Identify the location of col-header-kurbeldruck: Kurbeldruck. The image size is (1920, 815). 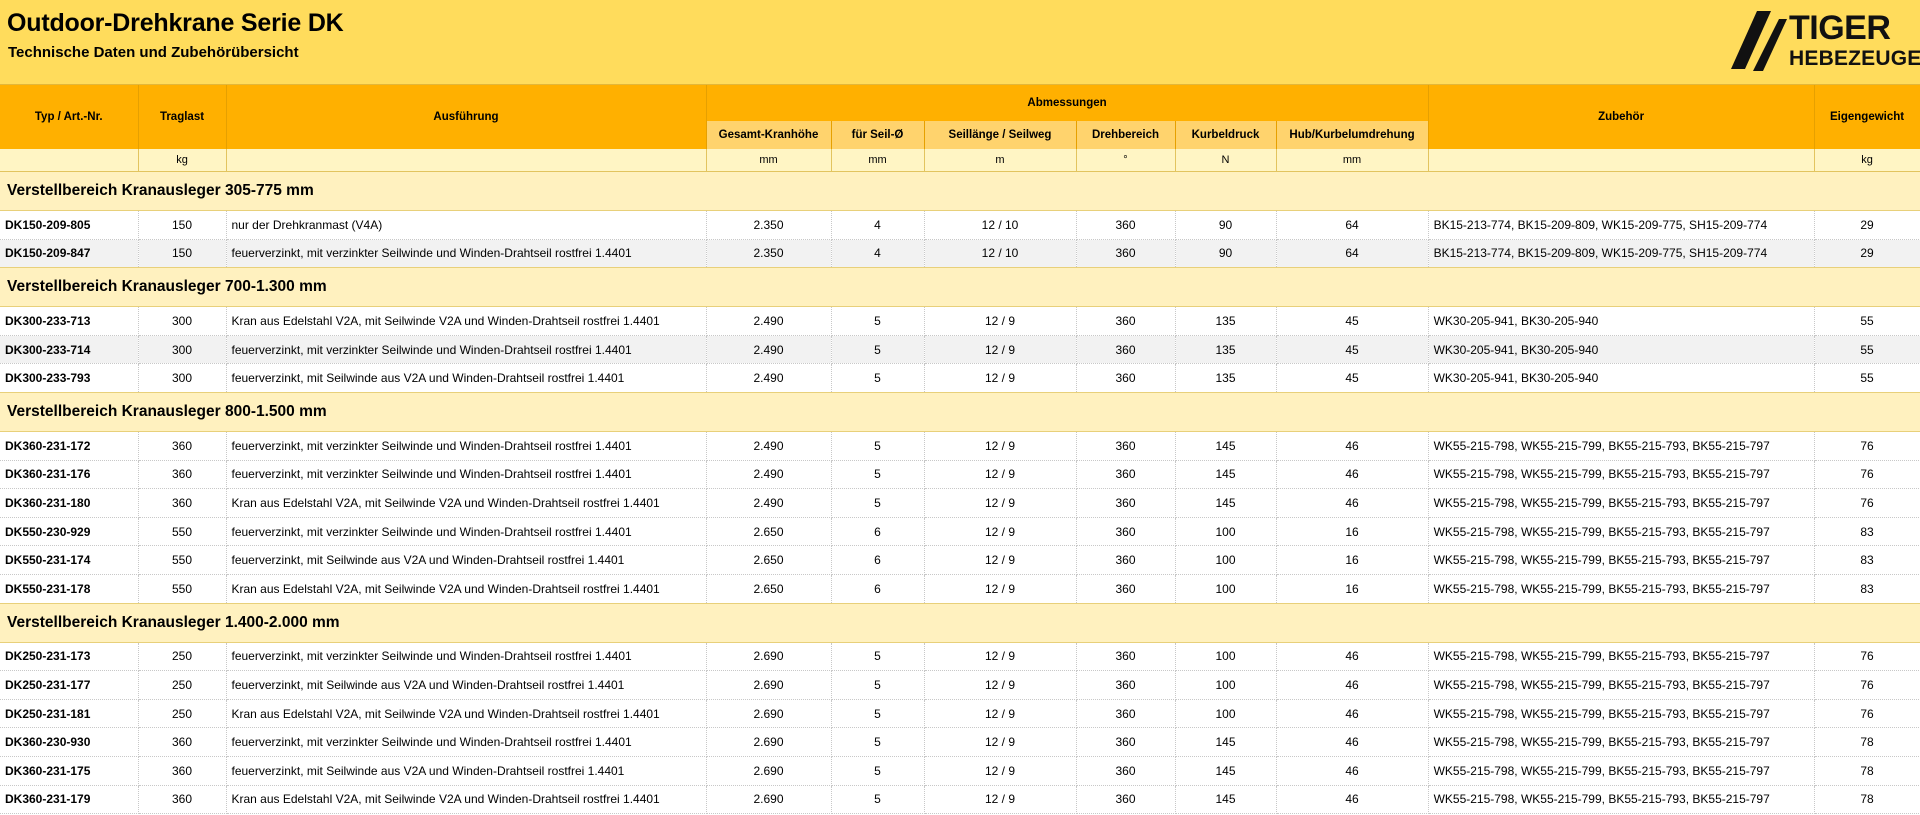
(1226, 135).